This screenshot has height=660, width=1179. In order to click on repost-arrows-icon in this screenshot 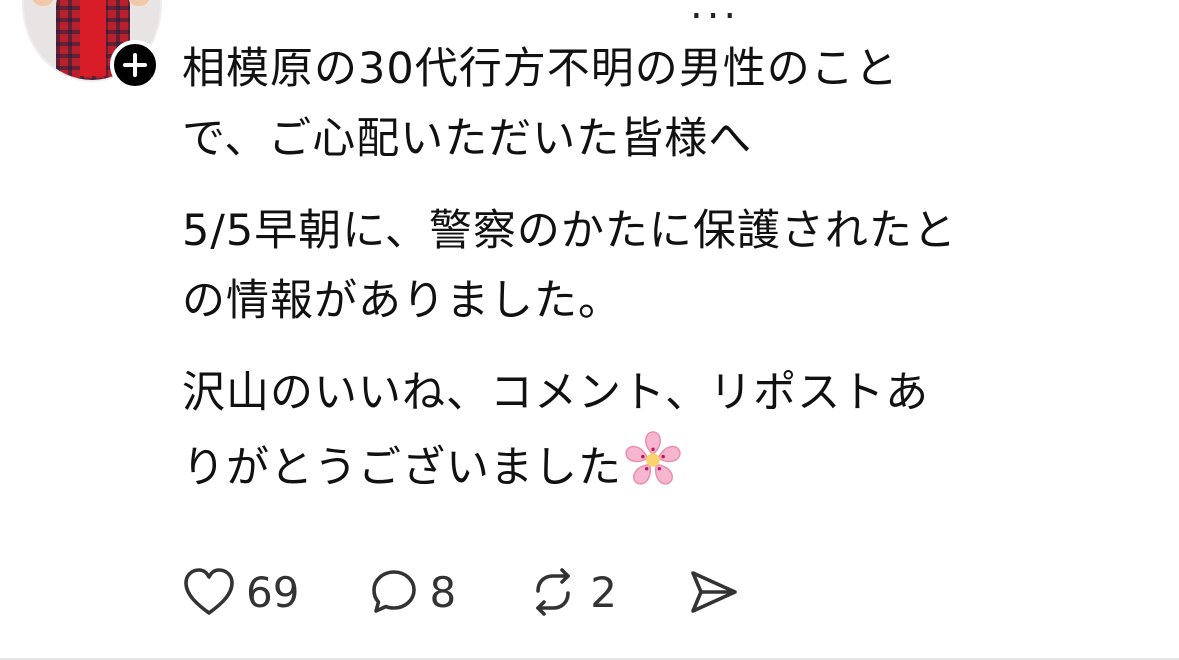, I will do `click(553, 592)`.